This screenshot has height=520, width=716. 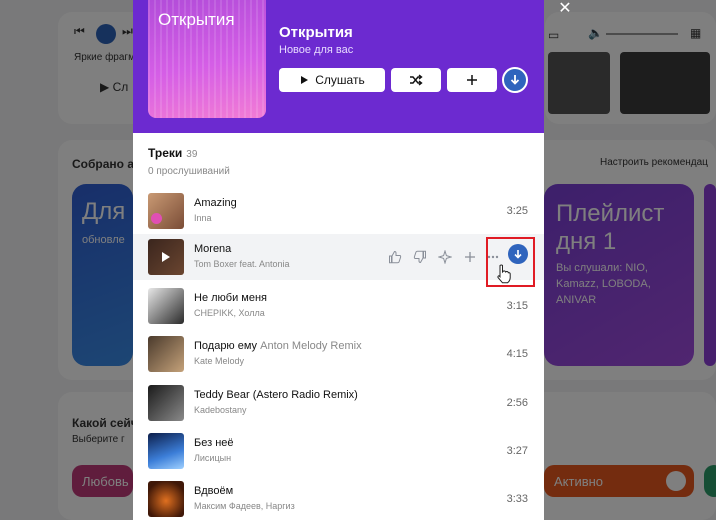 What do you see at coordinates (229, 313) in the screenshot?
I see `track-artist: CHEPIKK, Холла` at bounding box center [229, 313].